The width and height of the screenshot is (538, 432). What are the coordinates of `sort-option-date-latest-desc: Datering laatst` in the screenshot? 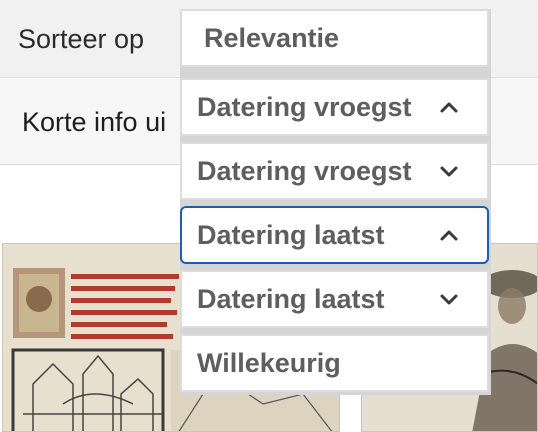 It's located at (334, 299).